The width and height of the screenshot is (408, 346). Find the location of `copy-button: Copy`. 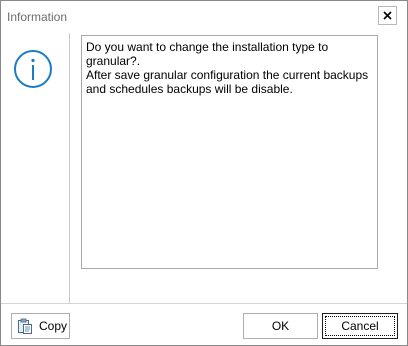

copy-button: Copy is located at coordinates (40, 326).